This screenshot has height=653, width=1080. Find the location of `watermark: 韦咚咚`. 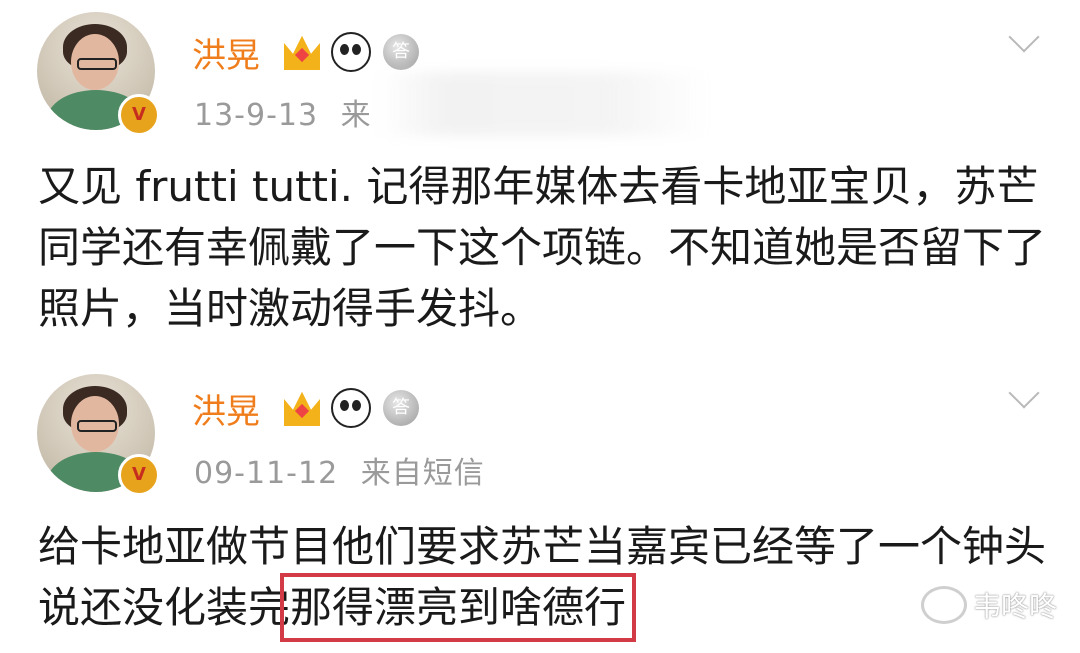

watermark: 韦咚咚 is located at coordinates (989, 605).